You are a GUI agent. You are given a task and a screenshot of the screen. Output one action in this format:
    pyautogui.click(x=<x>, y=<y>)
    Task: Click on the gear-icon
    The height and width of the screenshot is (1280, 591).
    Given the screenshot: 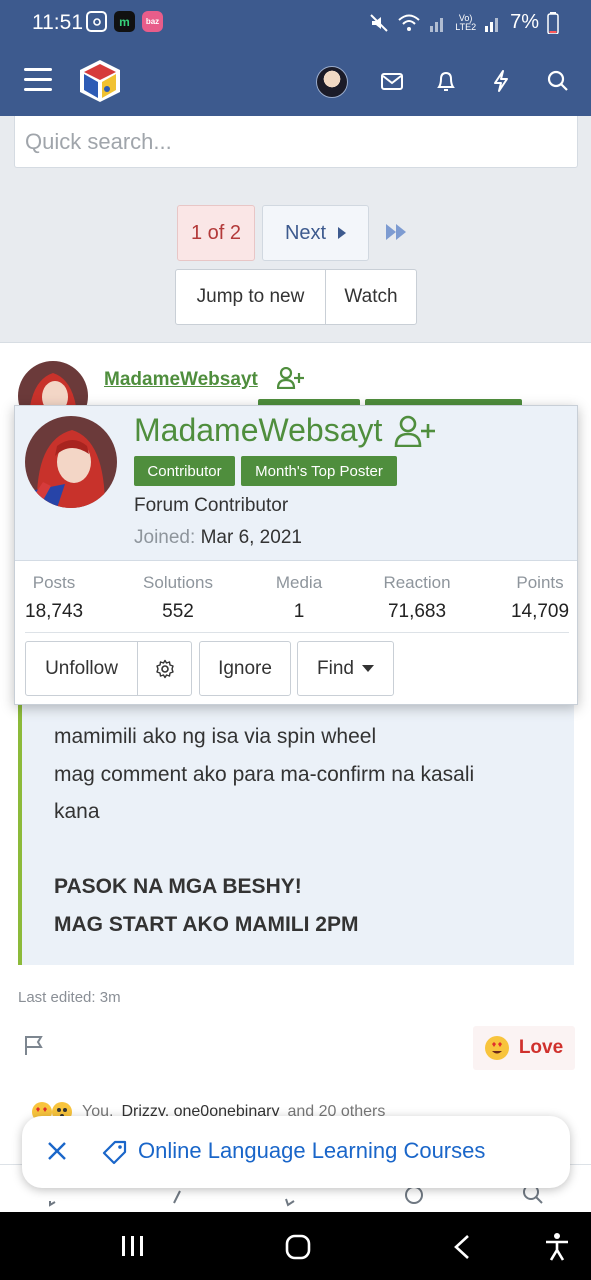 What is the action you would take?
    pyautogui.click(x=164, y=668)
    